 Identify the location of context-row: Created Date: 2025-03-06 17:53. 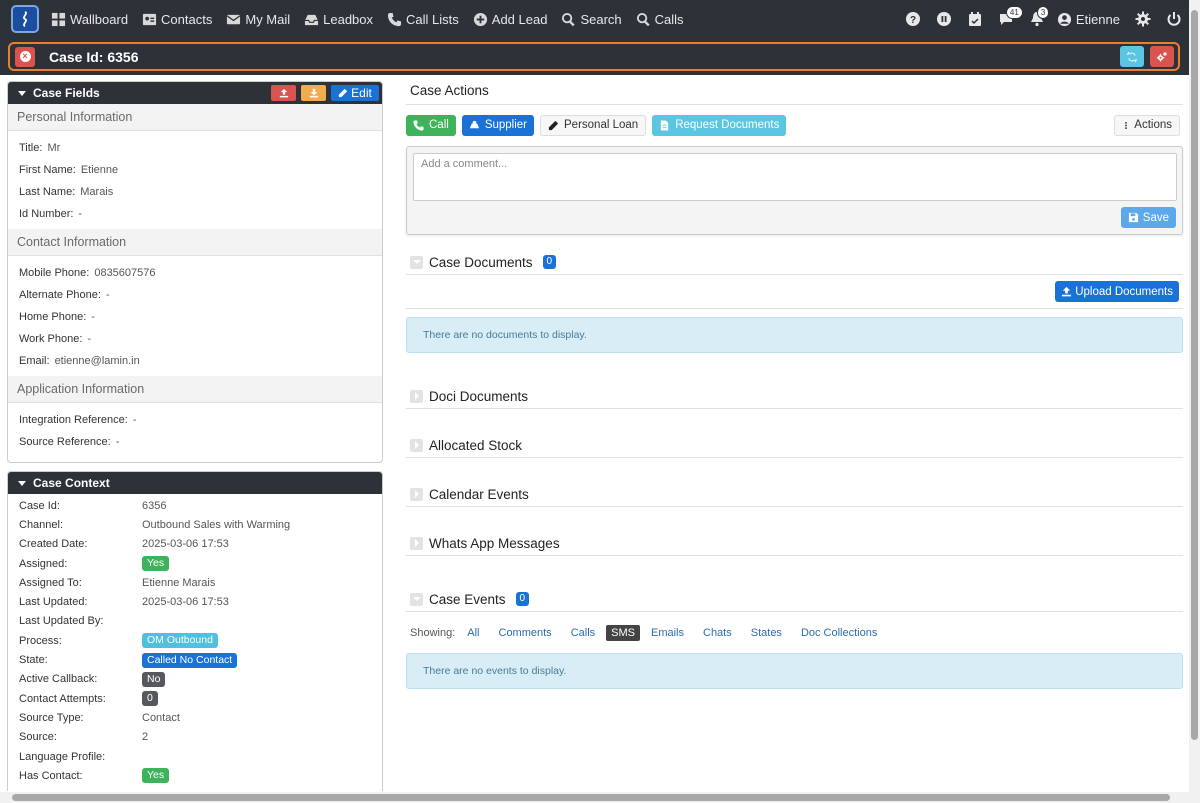
(195, 544).